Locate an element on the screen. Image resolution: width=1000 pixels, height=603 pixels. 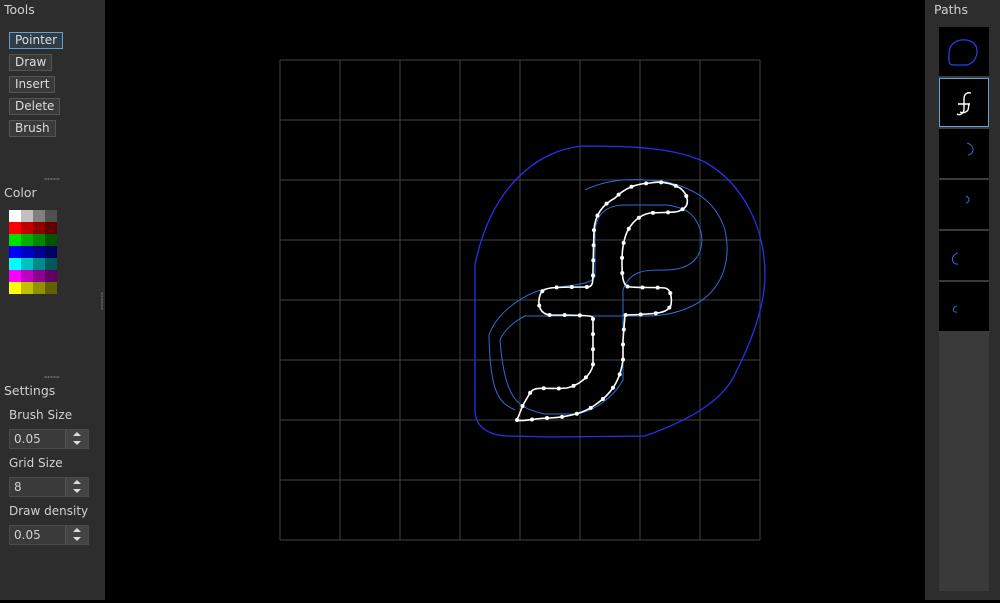
draw-density-decrement-button is located at coordinates (76, 539).